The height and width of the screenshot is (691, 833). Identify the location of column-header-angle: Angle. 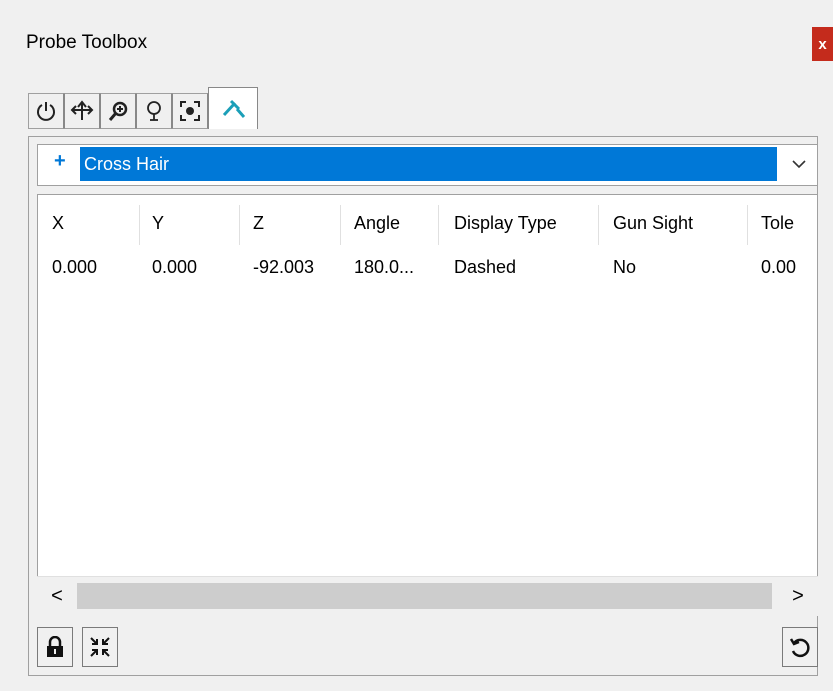
(377, 223).